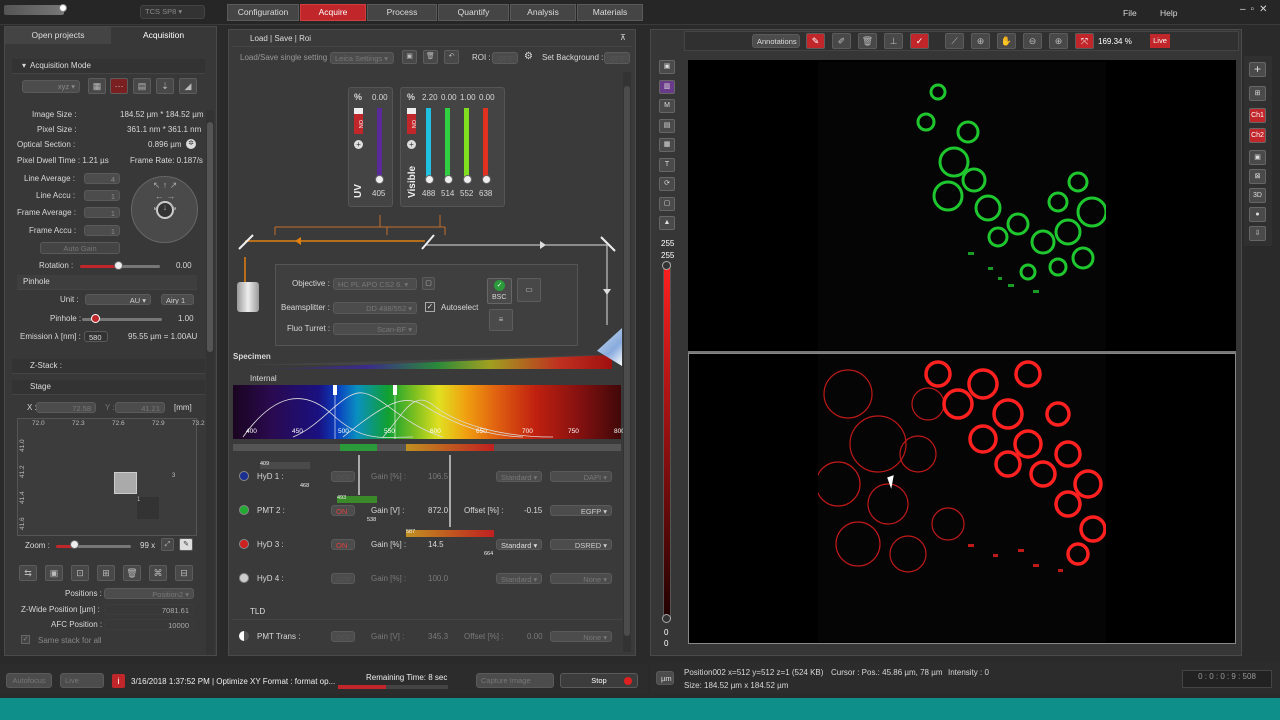  I want to click on mode-xyz-icon: ▦, so click(97, 86).